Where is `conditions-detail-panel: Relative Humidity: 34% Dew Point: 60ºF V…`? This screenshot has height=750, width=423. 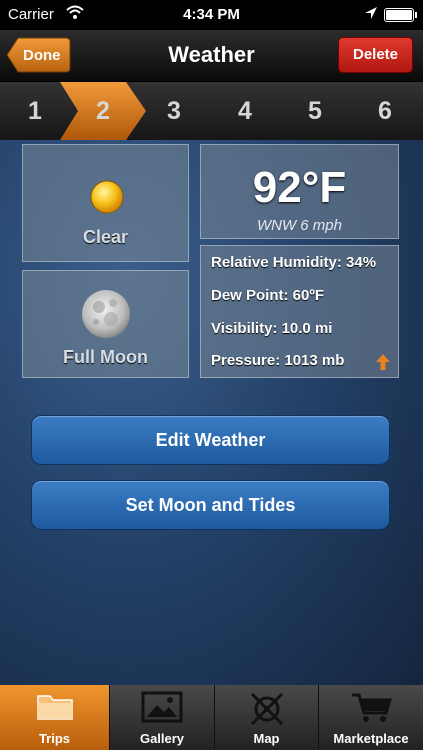 conditions-detail-panel: Relative Humidity: 34% Dew Point: 60ºF V… is located at coordinates (299, 311).